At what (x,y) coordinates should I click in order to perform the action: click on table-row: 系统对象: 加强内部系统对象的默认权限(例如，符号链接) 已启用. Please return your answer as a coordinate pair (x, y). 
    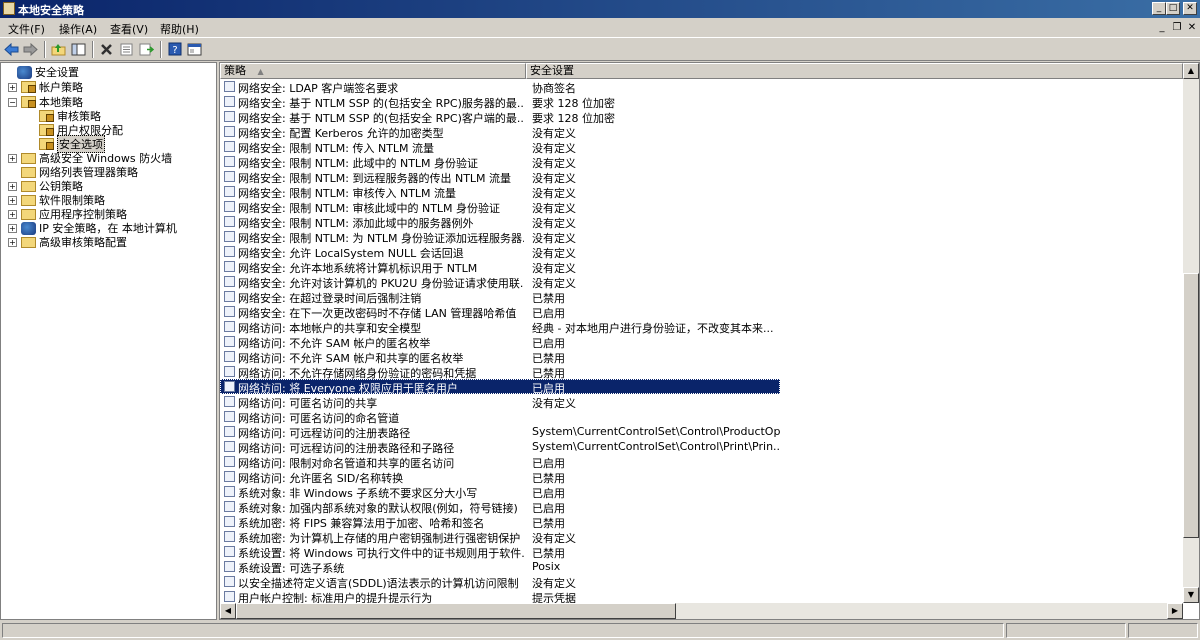
    Looking at the image, I should click on (500, 507).